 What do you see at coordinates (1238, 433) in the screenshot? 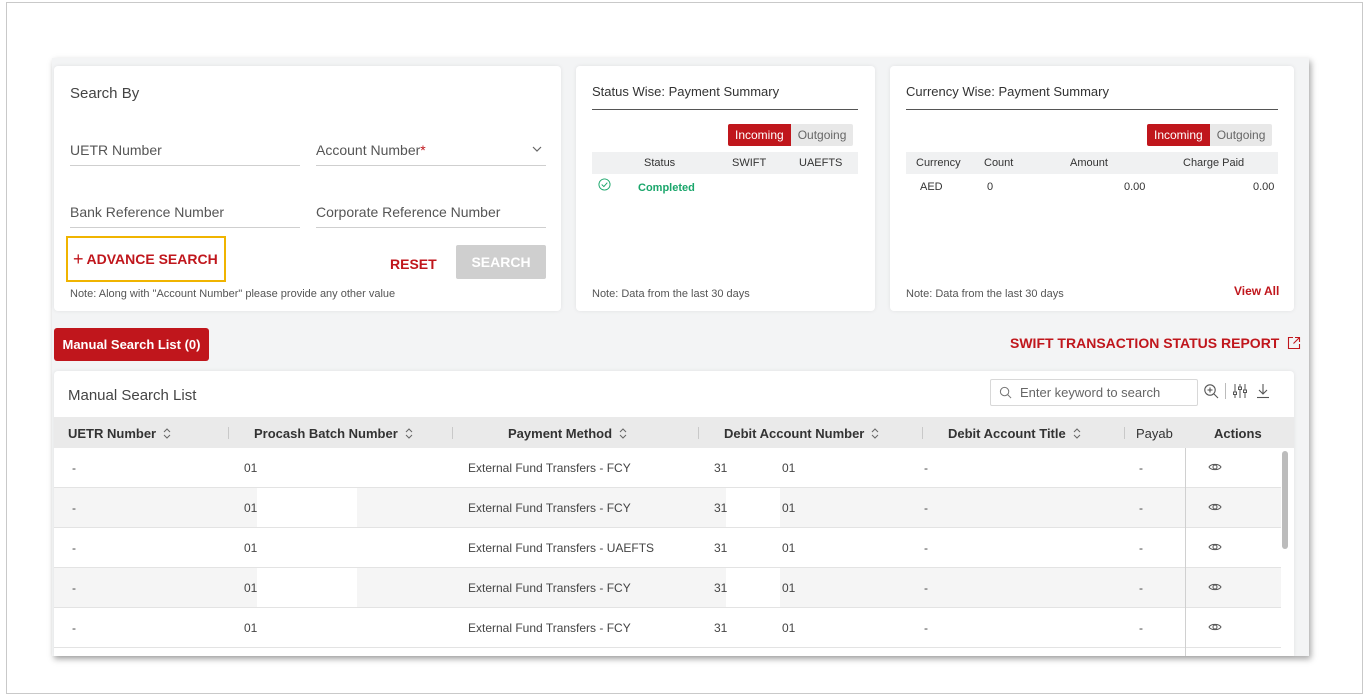
I see `th-actions: Actions` at bounding box center [1238, 433].